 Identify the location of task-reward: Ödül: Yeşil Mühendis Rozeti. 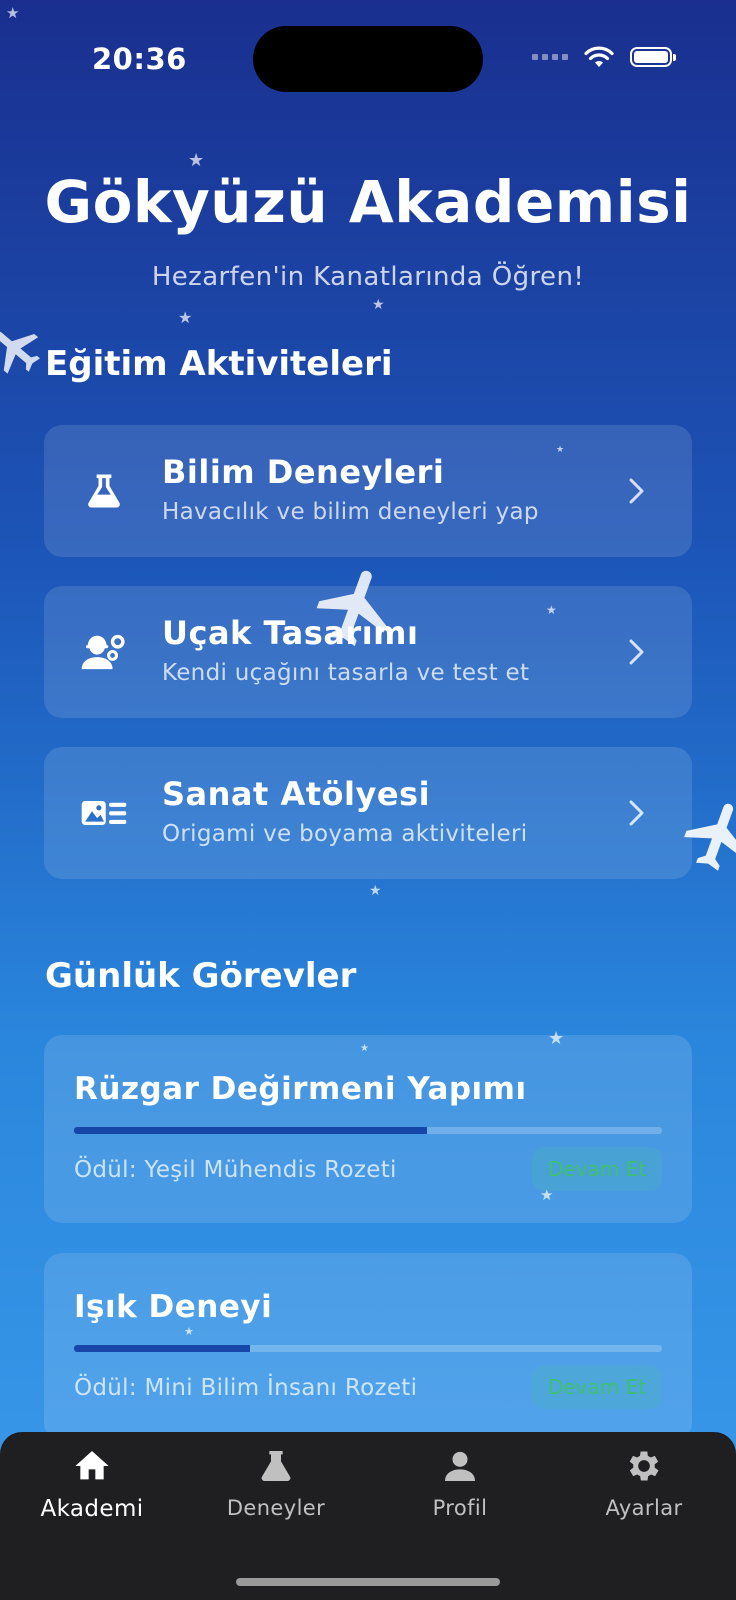
(235, 1170).